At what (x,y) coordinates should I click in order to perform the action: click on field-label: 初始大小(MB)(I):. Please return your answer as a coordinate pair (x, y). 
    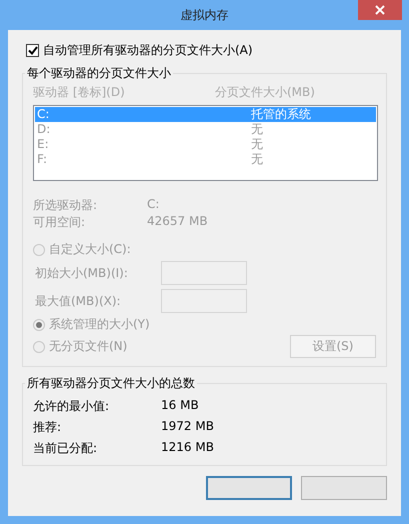
    Looking at the image, I should click on (82, 273).